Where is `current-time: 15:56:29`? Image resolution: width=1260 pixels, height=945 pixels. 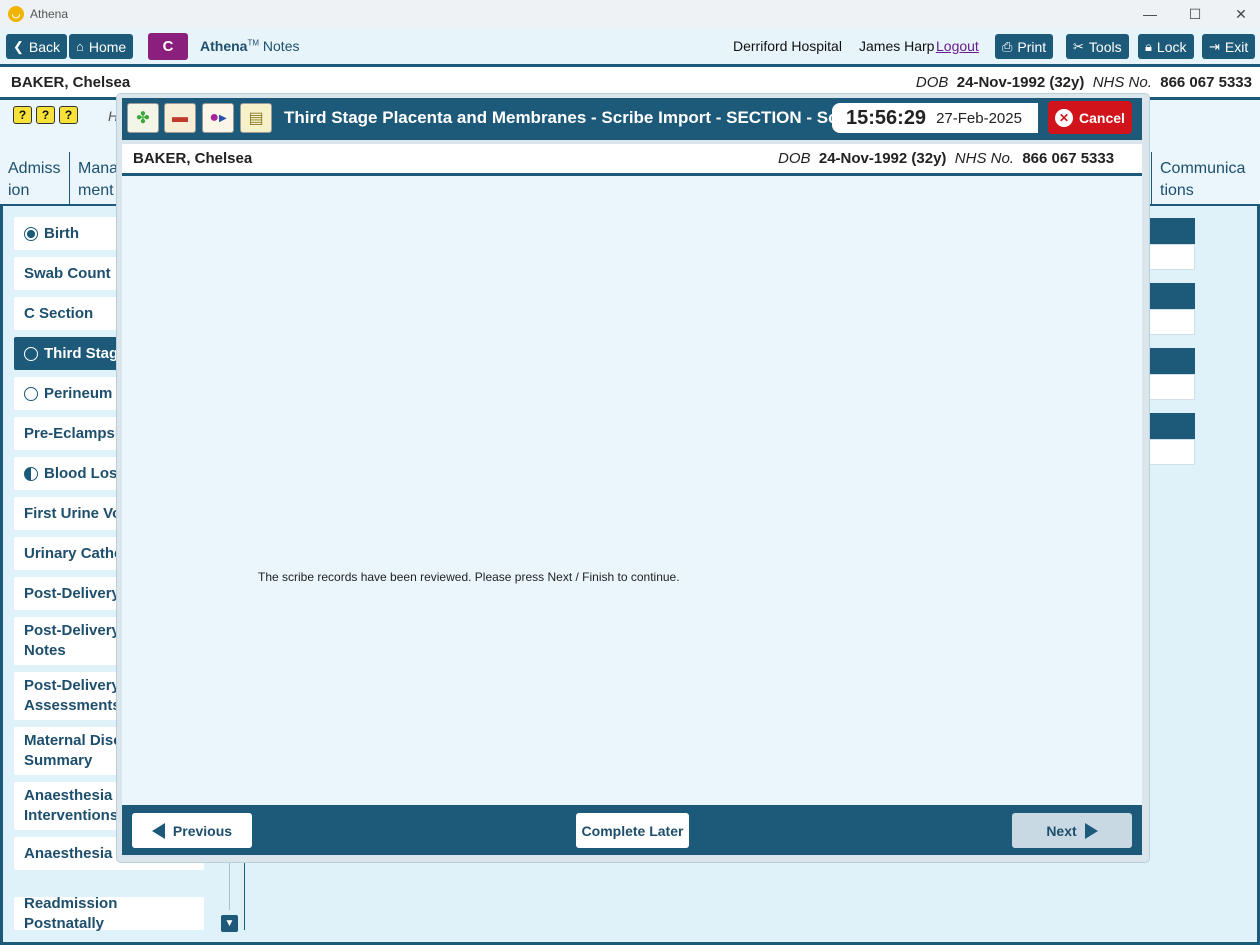 current-time: 15:56:29 is located at coordinates (886, 117).